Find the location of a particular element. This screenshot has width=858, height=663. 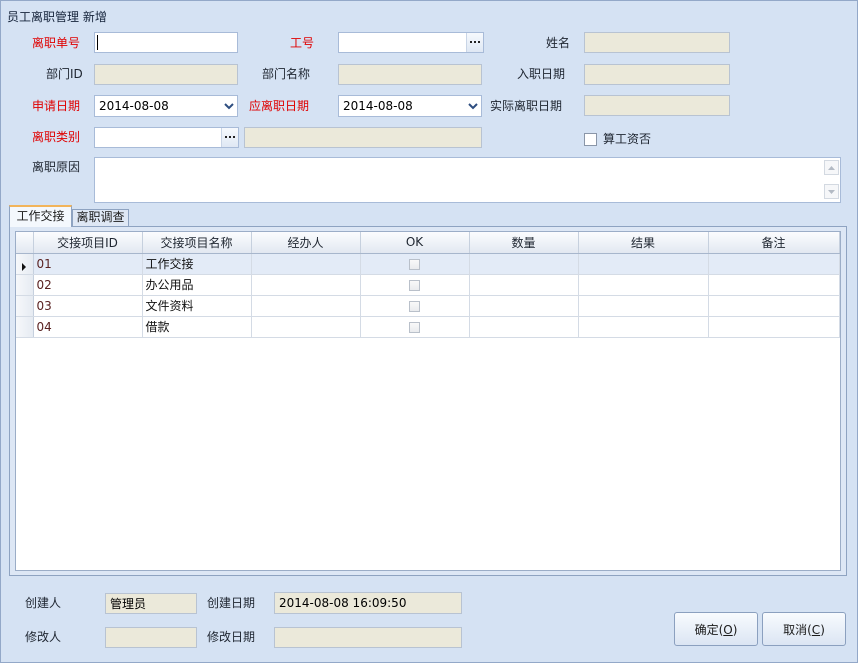

apply-date-dropdown-button is located at coordinates (228, 106).